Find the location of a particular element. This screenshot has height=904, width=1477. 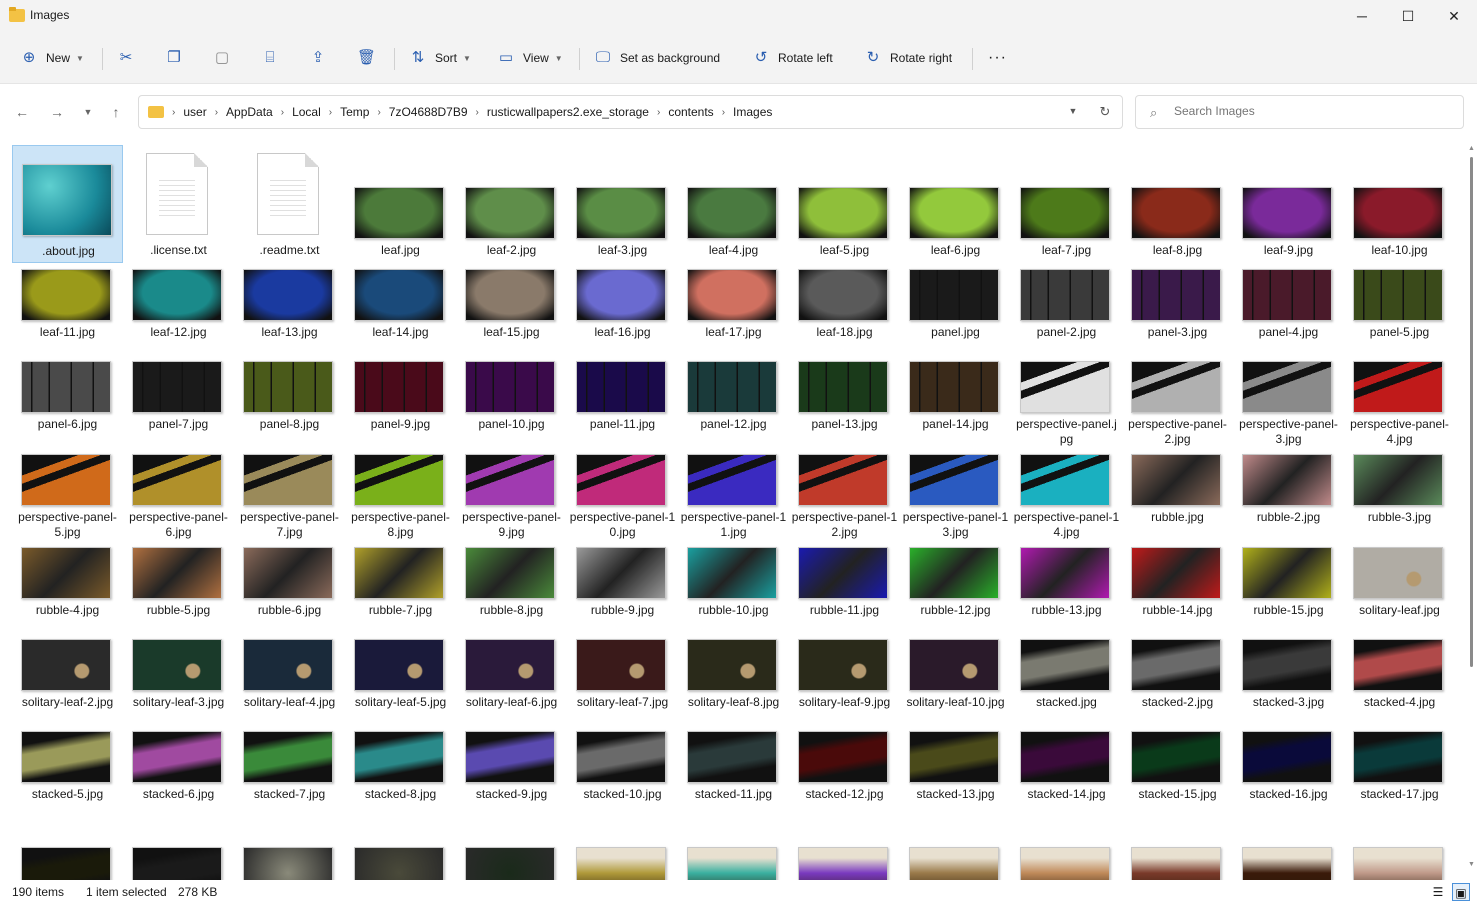

file-item: panel-14.jpg is located at coordinates (955, 401).